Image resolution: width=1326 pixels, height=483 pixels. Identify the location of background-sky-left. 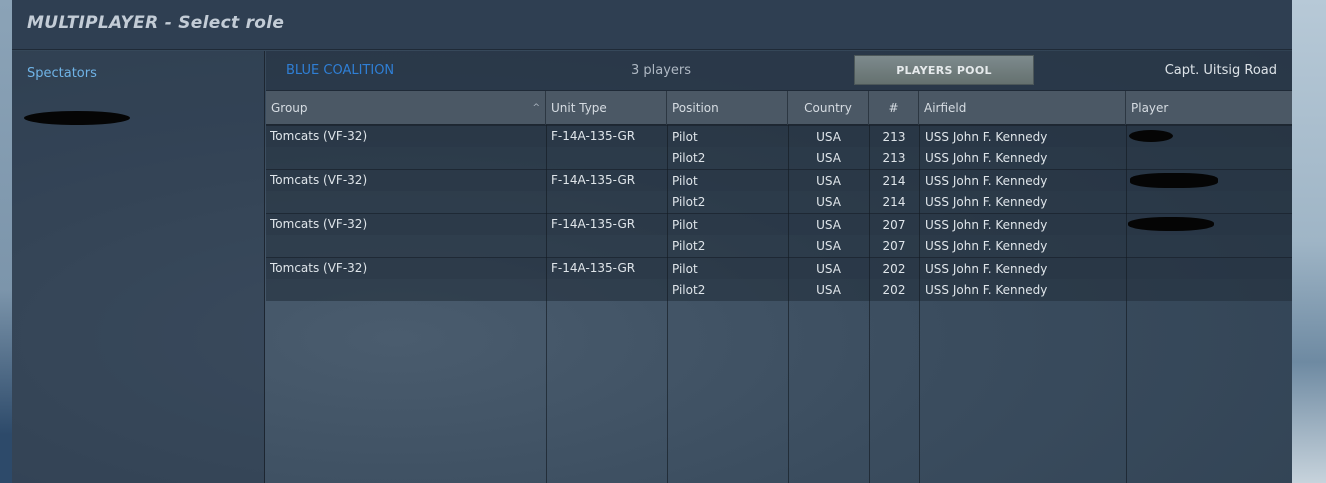
(6, 241).